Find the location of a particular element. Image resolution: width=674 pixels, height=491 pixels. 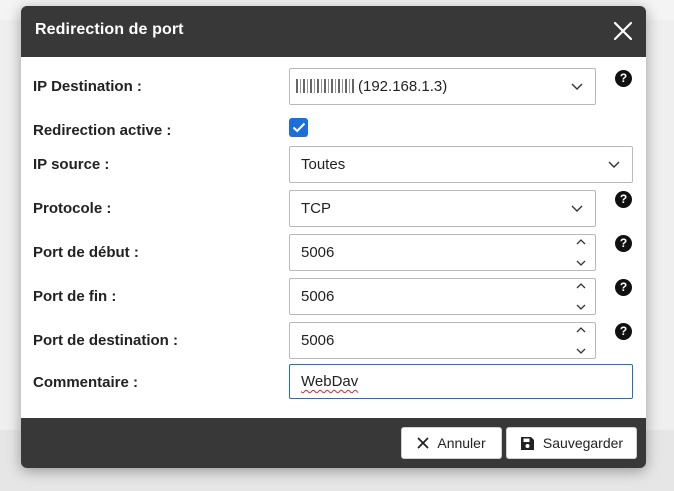

commentaire-value: WebDav is located at coordinates (330, 381).